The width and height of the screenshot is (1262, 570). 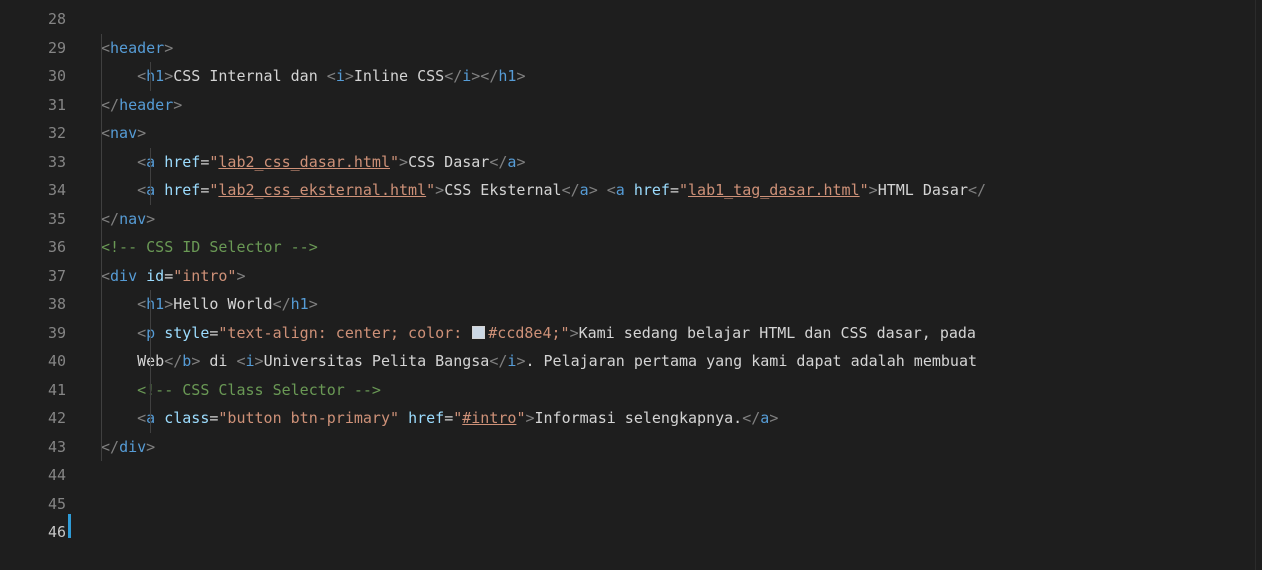 What do you see at coordinates (259, 389) in the screenshot?
I see `token: <!-- CSS Class Selector -->` at bounding box center [259, 389].